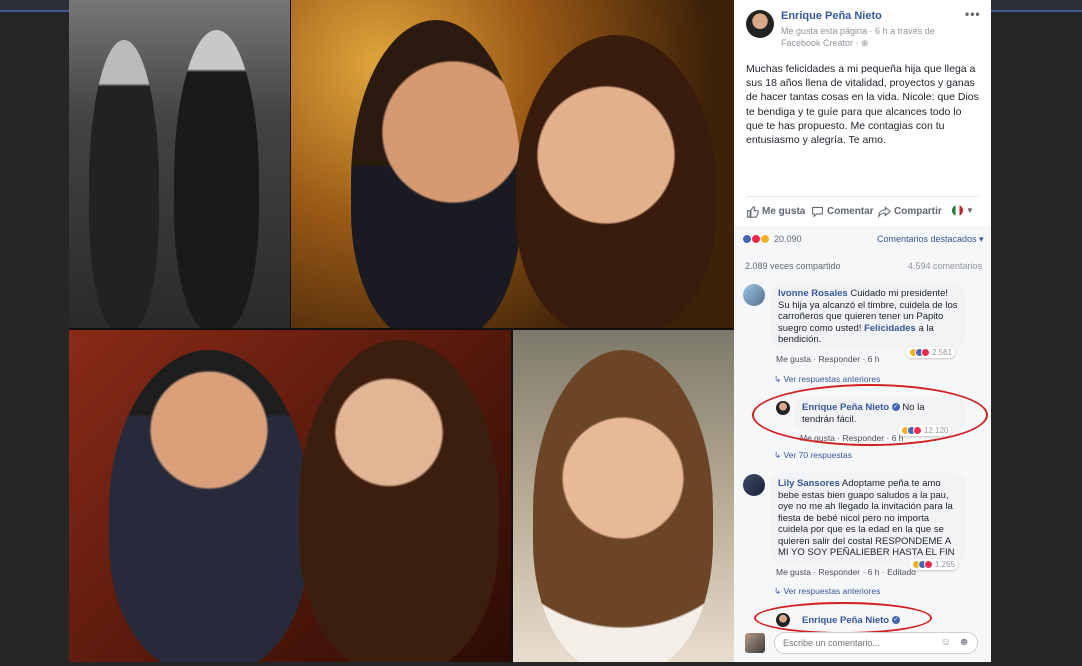 Image resolution: width=1082 pixels, height=666 pixels. Describe the element at coordinates (850, 211) in the screenshot. I see `comment-label: Comentar` at that location.